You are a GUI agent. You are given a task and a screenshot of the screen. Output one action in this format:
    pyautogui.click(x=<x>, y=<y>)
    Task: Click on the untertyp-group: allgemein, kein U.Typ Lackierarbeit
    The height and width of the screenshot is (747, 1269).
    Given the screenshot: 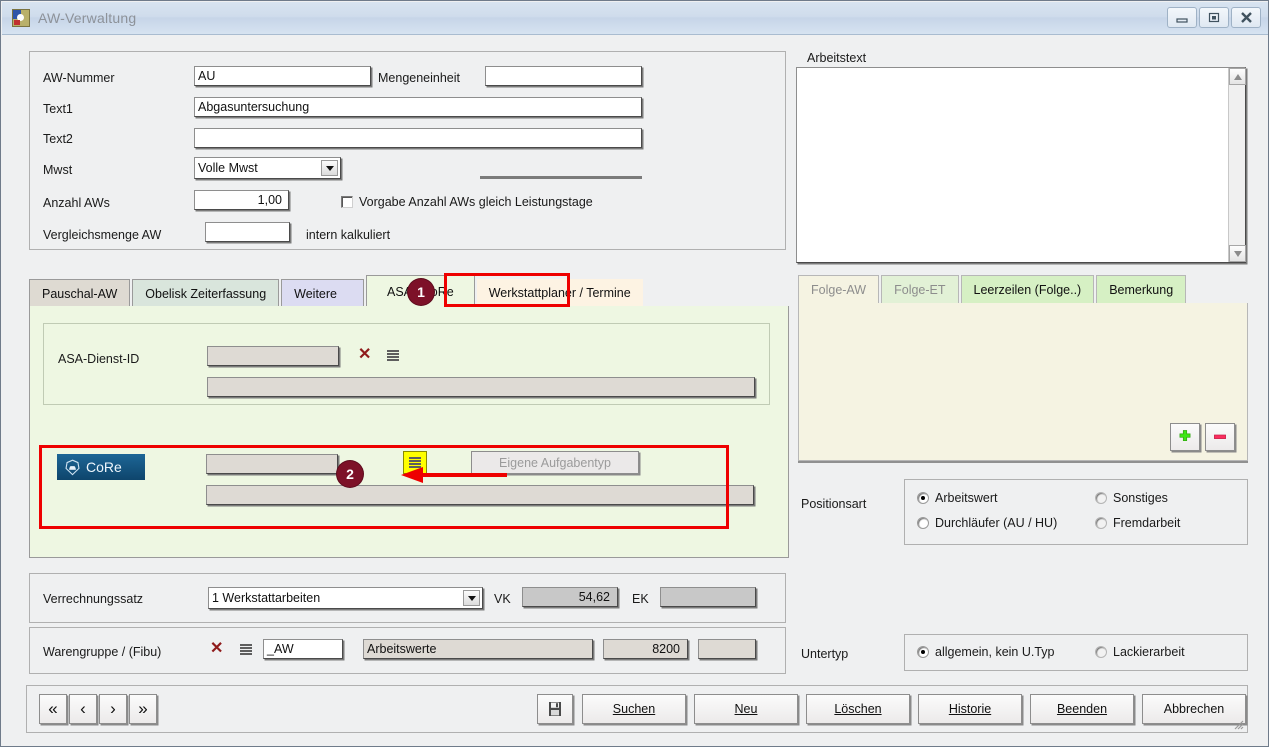 What is the action you would take?
    pyautogui.click(x=1076, y=652)
    